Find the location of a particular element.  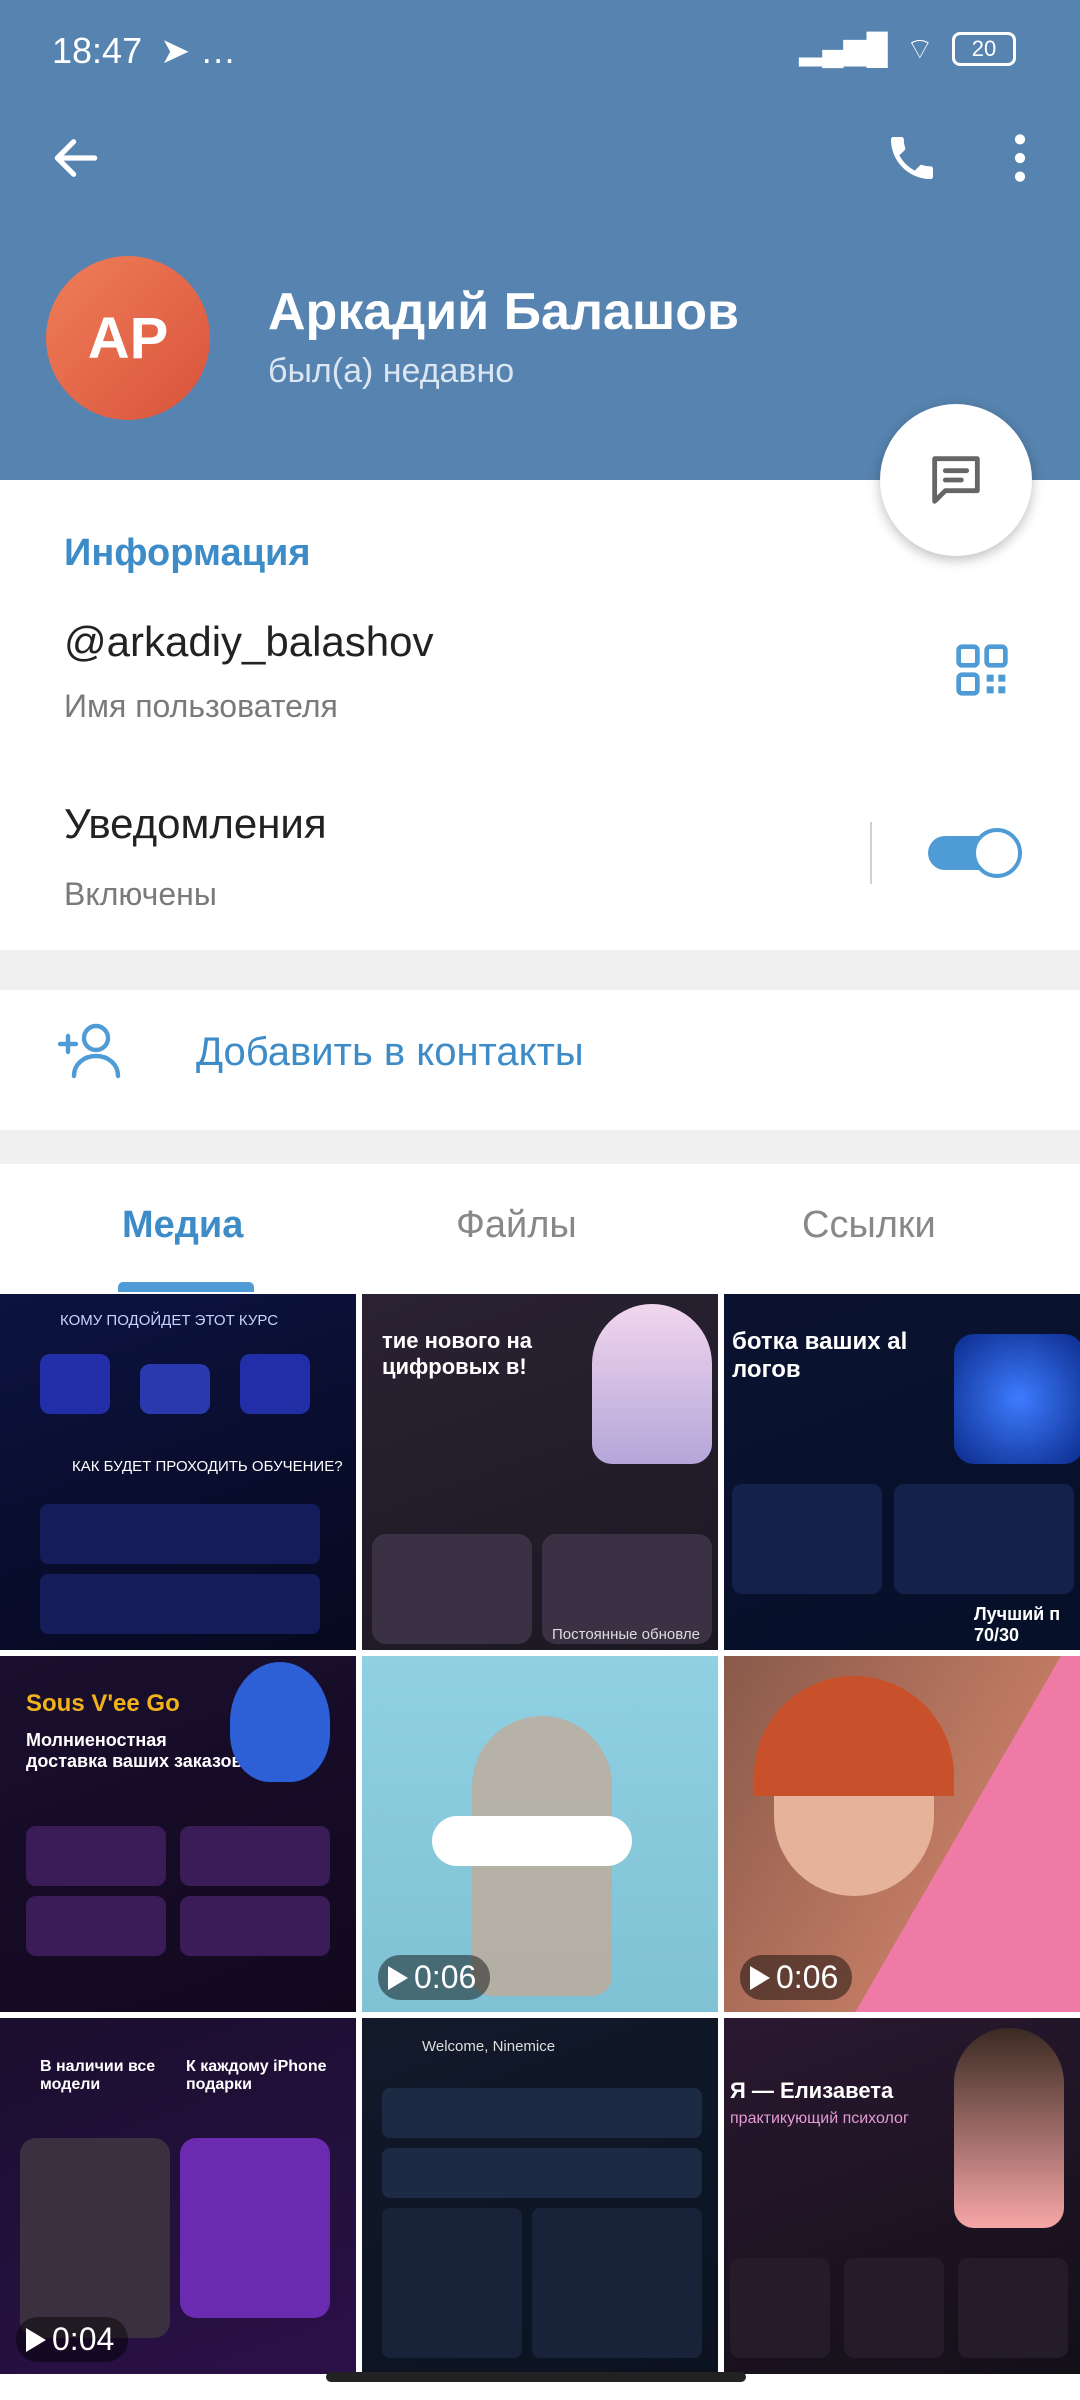

anime-character-graphic is located at coordinates (652, 1384).